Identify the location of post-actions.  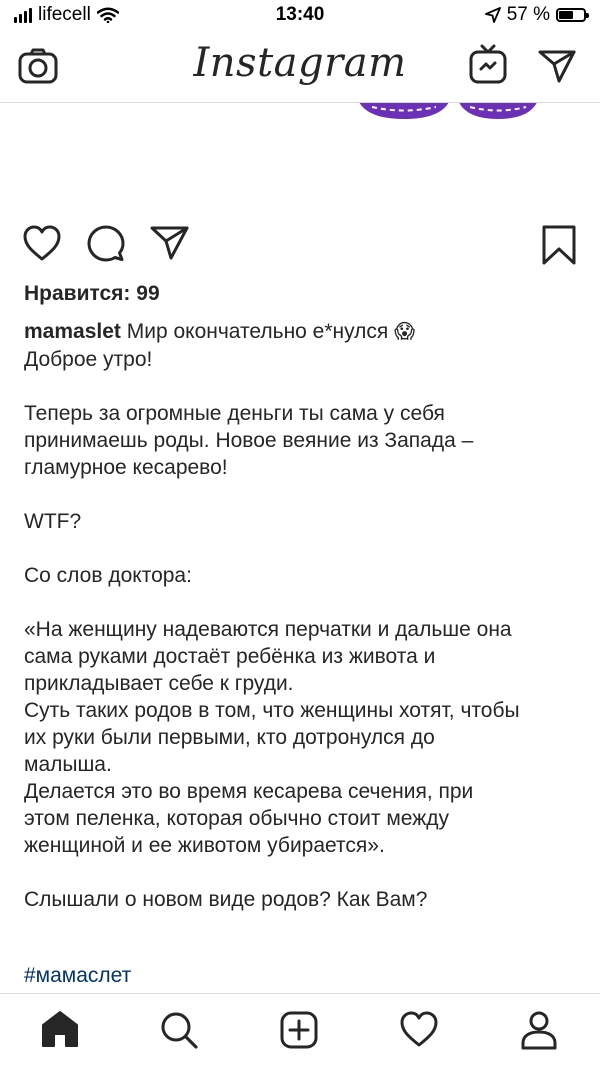
(300, 244).